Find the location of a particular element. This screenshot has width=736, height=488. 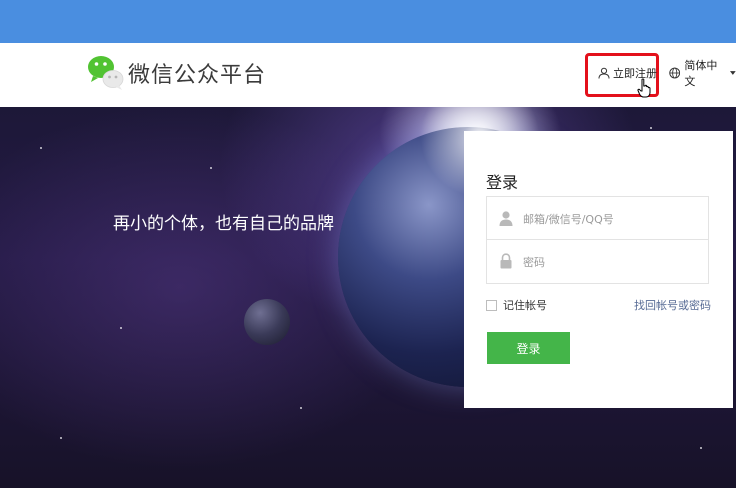

wechat-logo-icon is located at coordinates (106, 73).